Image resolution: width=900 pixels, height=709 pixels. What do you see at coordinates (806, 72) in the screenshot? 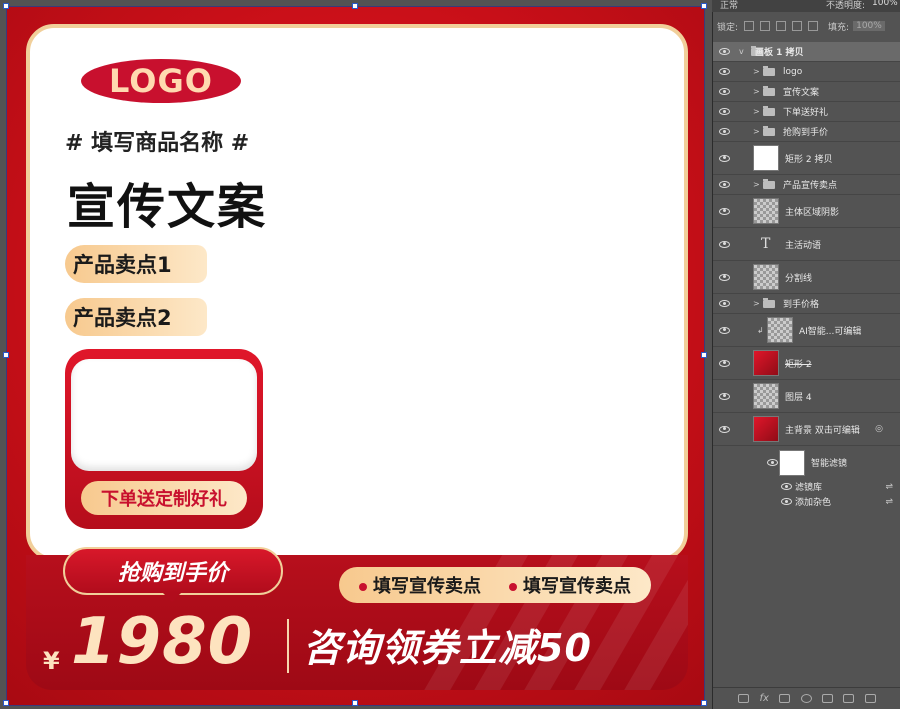
I see `layer-row: > logo` at bounding box center [806, 72].